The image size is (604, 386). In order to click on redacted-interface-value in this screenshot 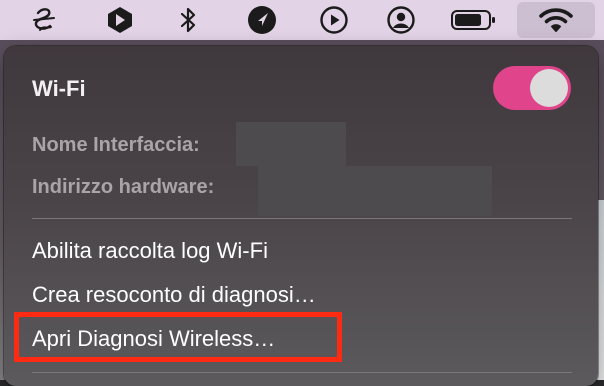, I will do `click(291, 144)`.